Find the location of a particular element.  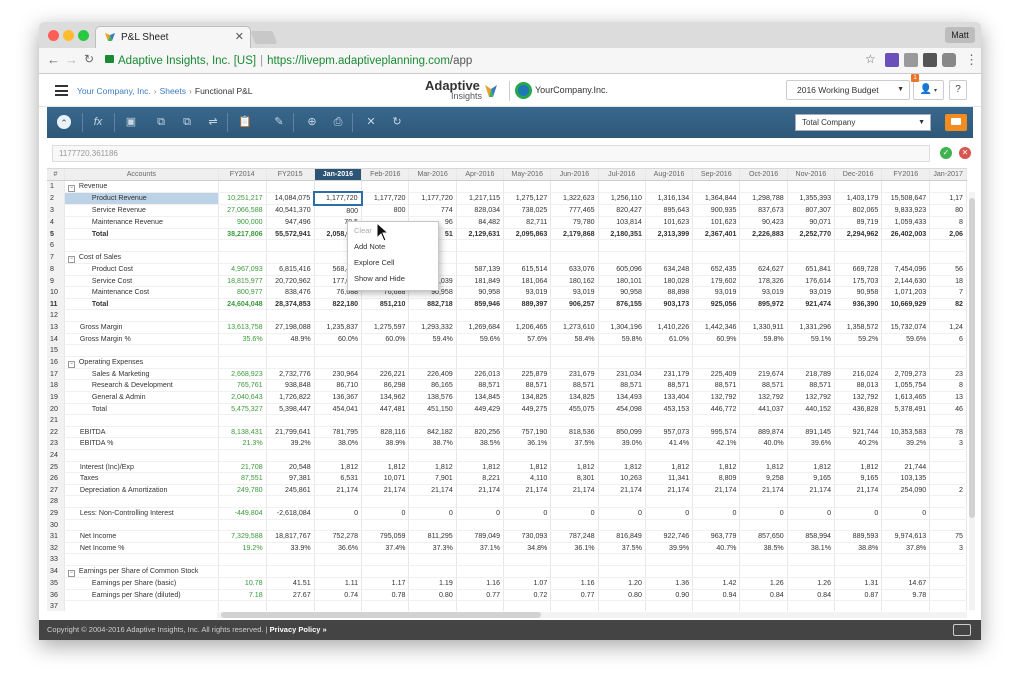

value-cell: 132,792 is located at coordinates (858, 397).